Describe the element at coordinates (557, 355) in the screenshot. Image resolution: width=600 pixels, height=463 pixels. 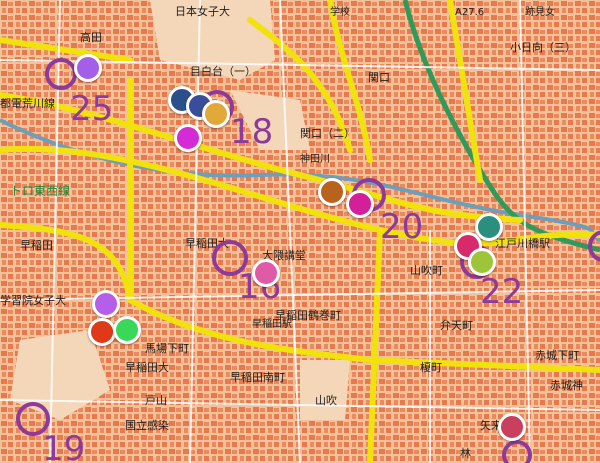
I see `label-akagi: 赤城下町` at that location.